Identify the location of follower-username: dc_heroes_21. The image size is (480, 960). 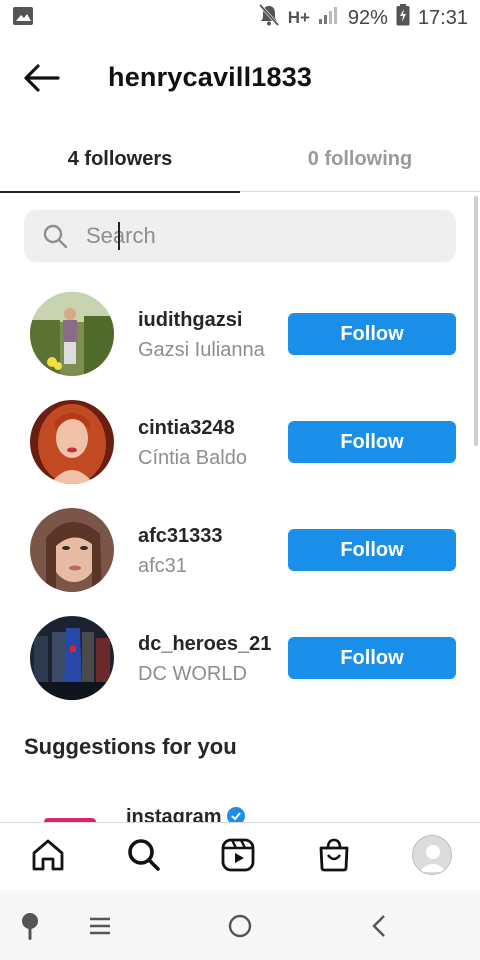
(204, 644).